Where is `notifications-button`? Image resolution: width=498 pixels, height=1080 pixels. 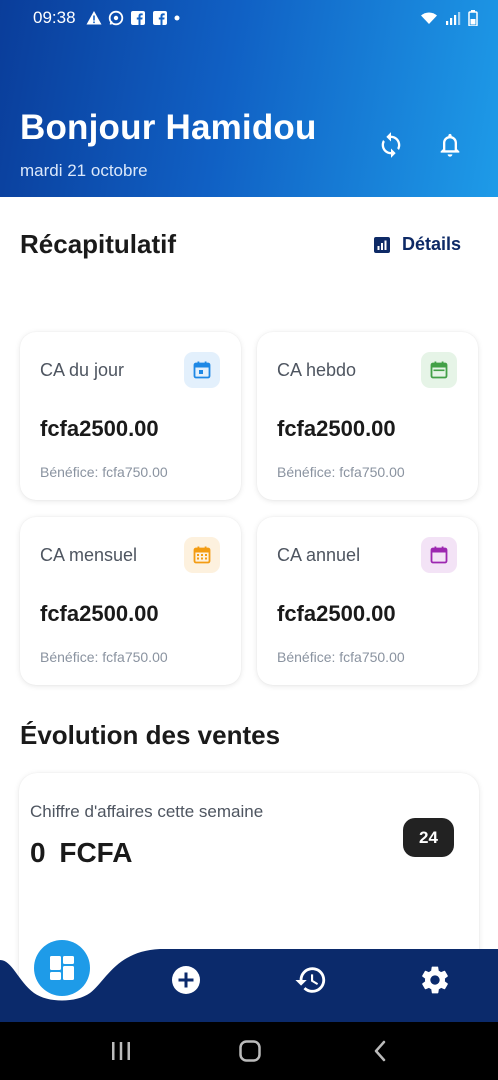
notifications-button is located at coordinates (450, 145).